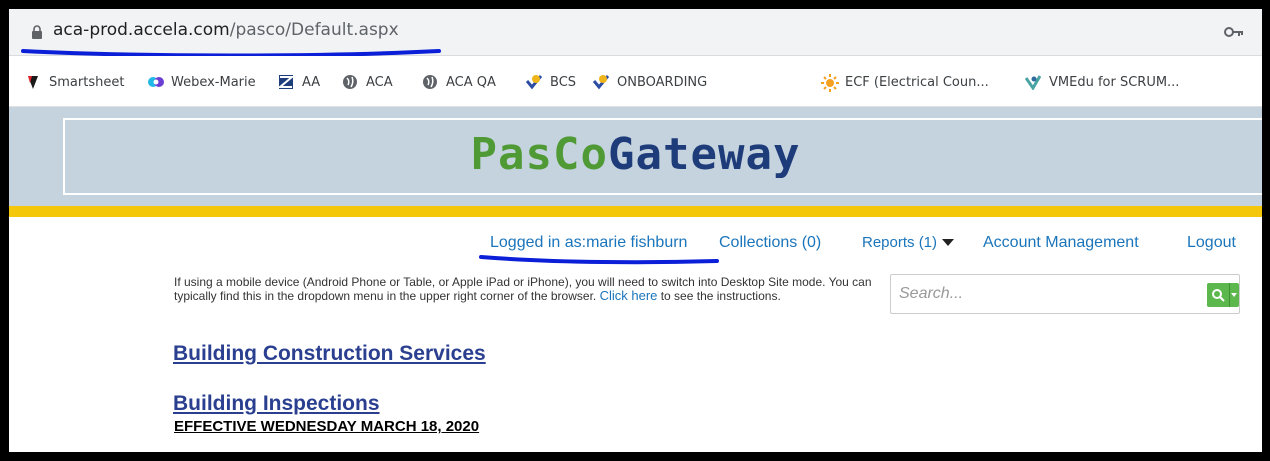  Describe the element at coordinates (87, 82) in the screenshot. I see `bookmark-label: Smartsheet` at that location.